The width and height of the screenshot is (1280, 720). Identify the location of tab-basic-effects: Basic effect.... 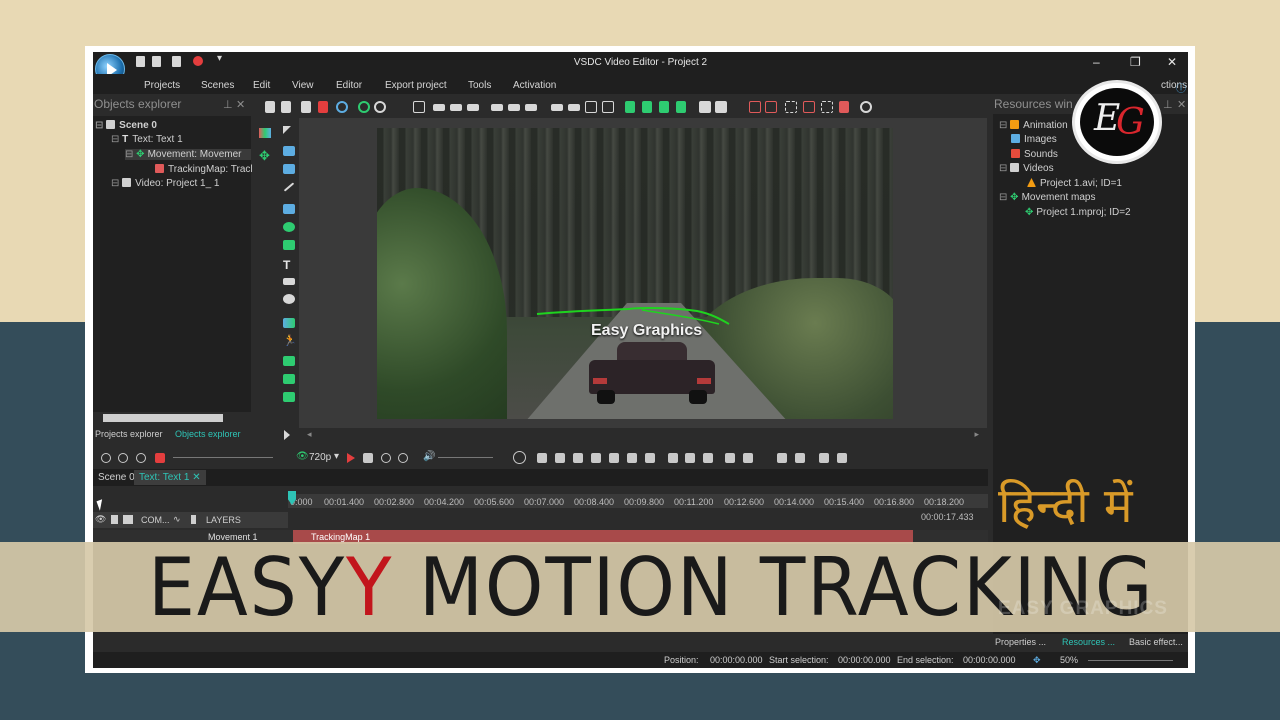
(1156, 642).